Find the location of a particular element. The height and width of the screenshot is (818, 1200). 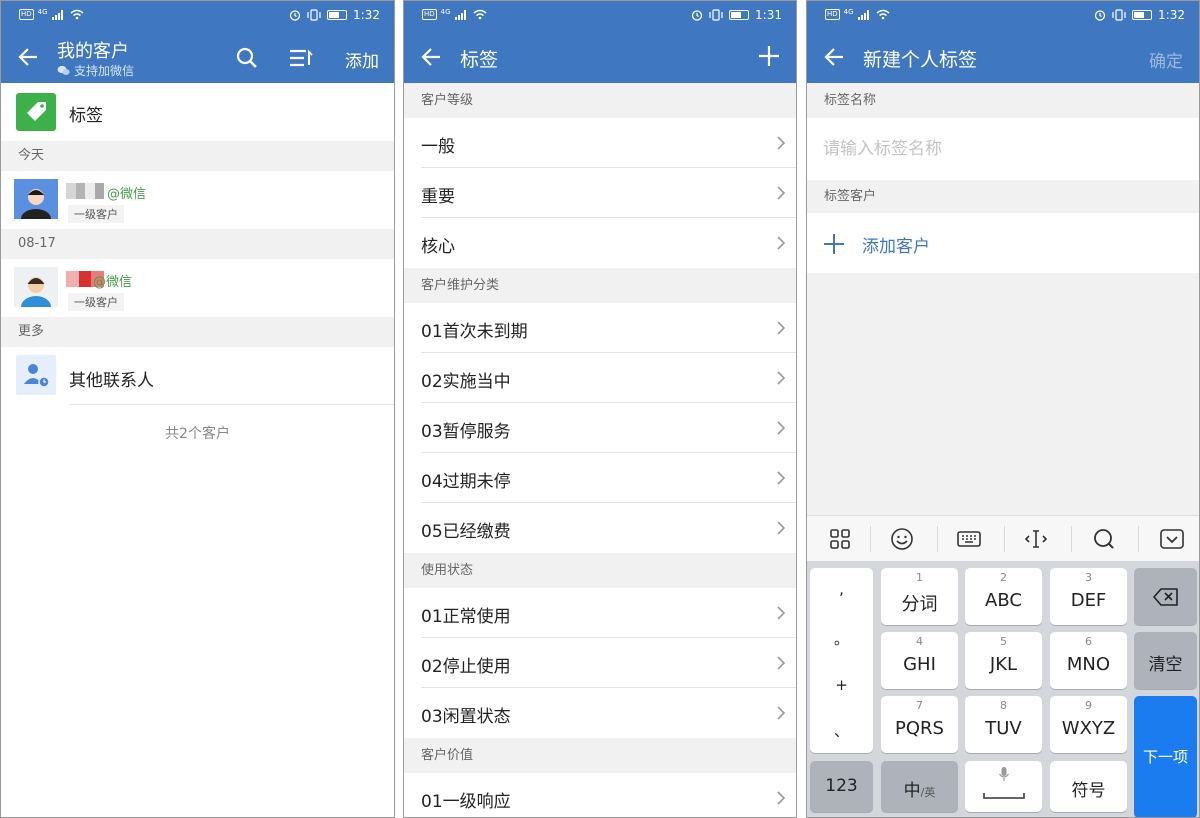

key-1: 1 分词 is located at coordinates (919, 596).